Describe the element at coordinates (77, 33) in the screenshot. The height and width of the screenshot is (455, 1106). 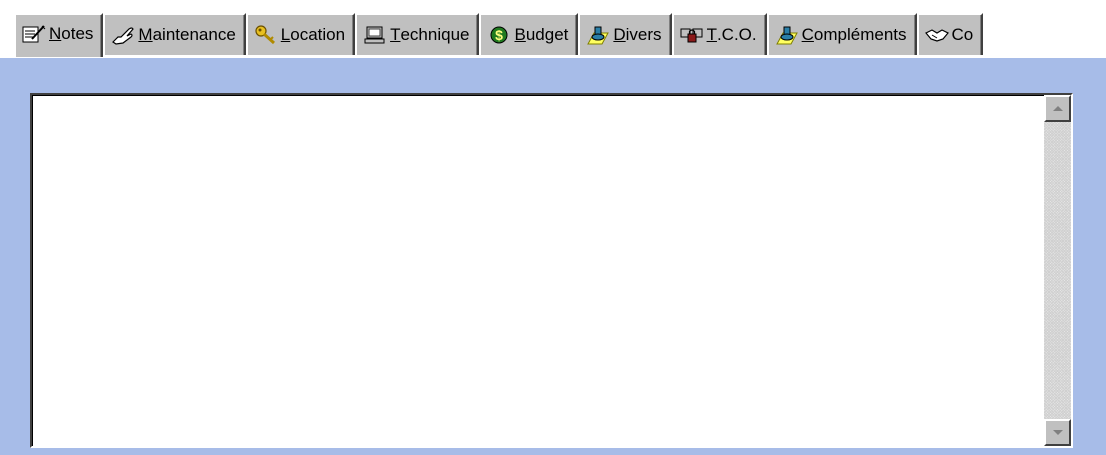
I see `tab-notes-label: otes` at that location.